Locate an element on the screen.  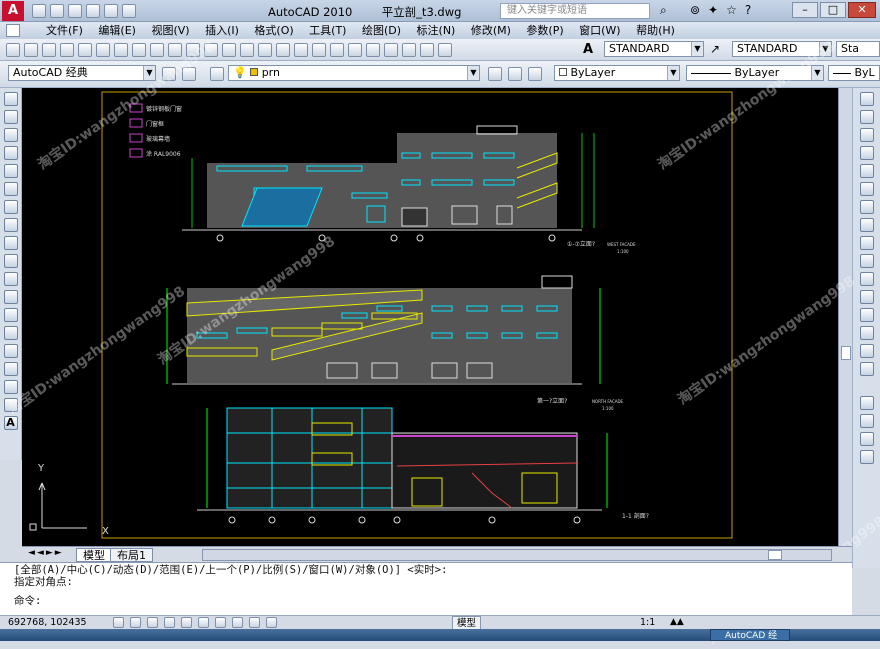
point-icon is located at coordinates (10, 333).